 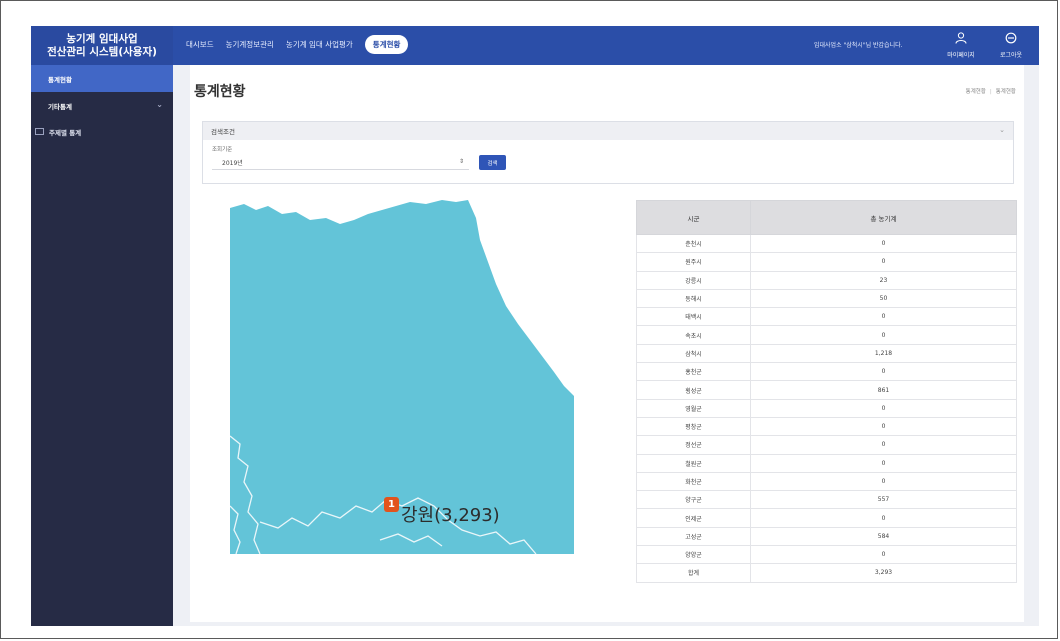 What do you see at coordinates (220, 92) in the screenshot?
I see `page-title: 통계현황` at bounding box center [220, 92].